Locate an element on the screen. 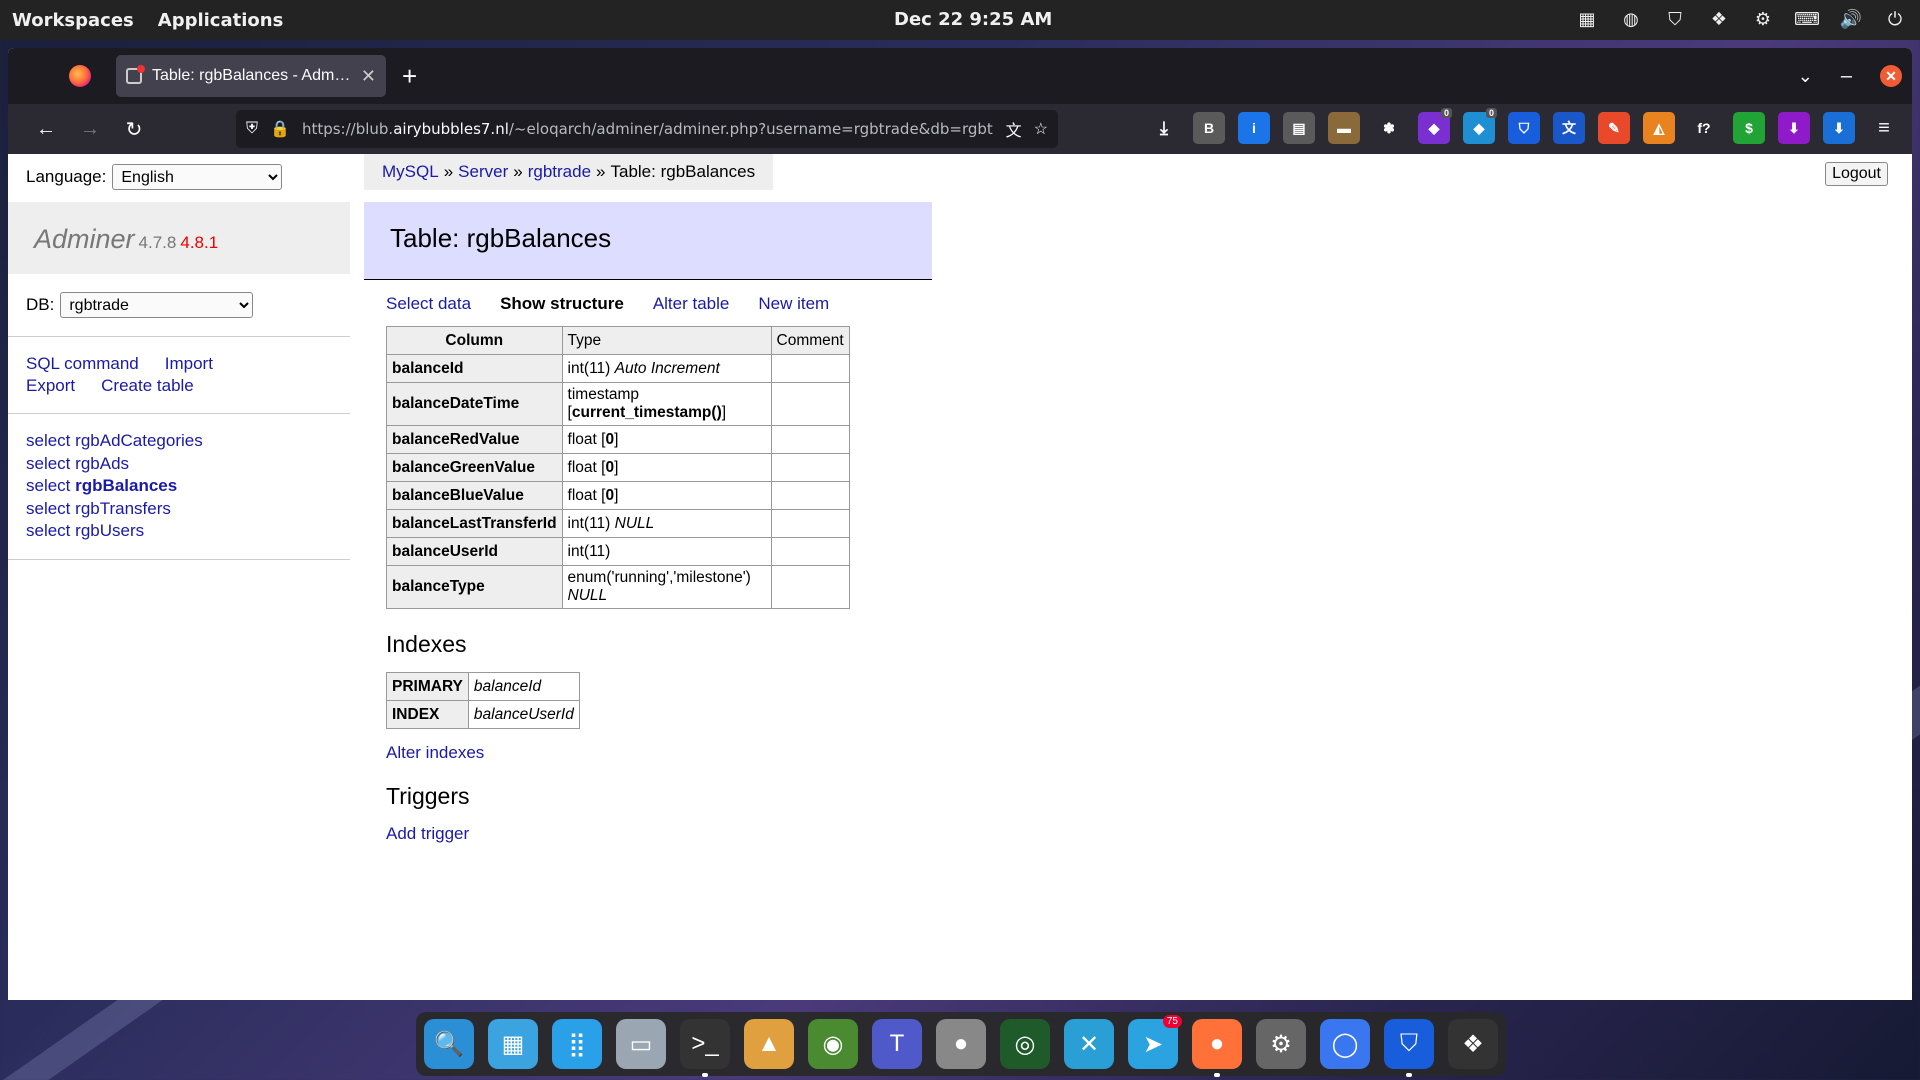 The width and height of the screenshot is (1920, 1080). language-select: English is located at coordinates (197, 177).